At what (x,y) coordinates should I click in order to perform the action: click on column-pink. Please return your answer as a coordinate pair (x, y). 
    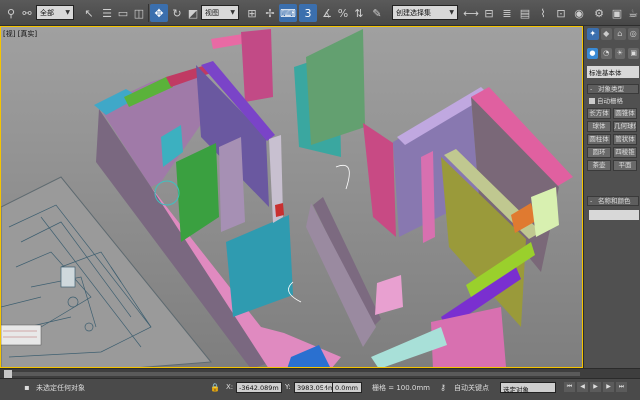
    Looking at the image, I should click on (257, 65).